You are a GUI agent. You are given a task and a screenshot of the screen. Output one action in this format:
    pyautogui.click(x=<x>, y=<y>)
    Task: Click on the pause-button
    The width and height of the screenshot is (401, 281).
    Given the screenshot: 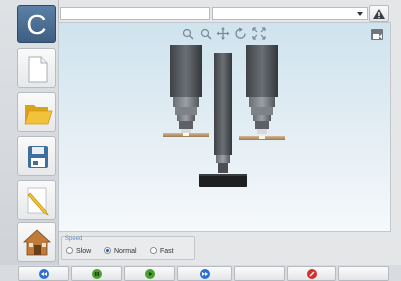 What is the action you would take?
    pyautogui.click(x=96, y=273)
    